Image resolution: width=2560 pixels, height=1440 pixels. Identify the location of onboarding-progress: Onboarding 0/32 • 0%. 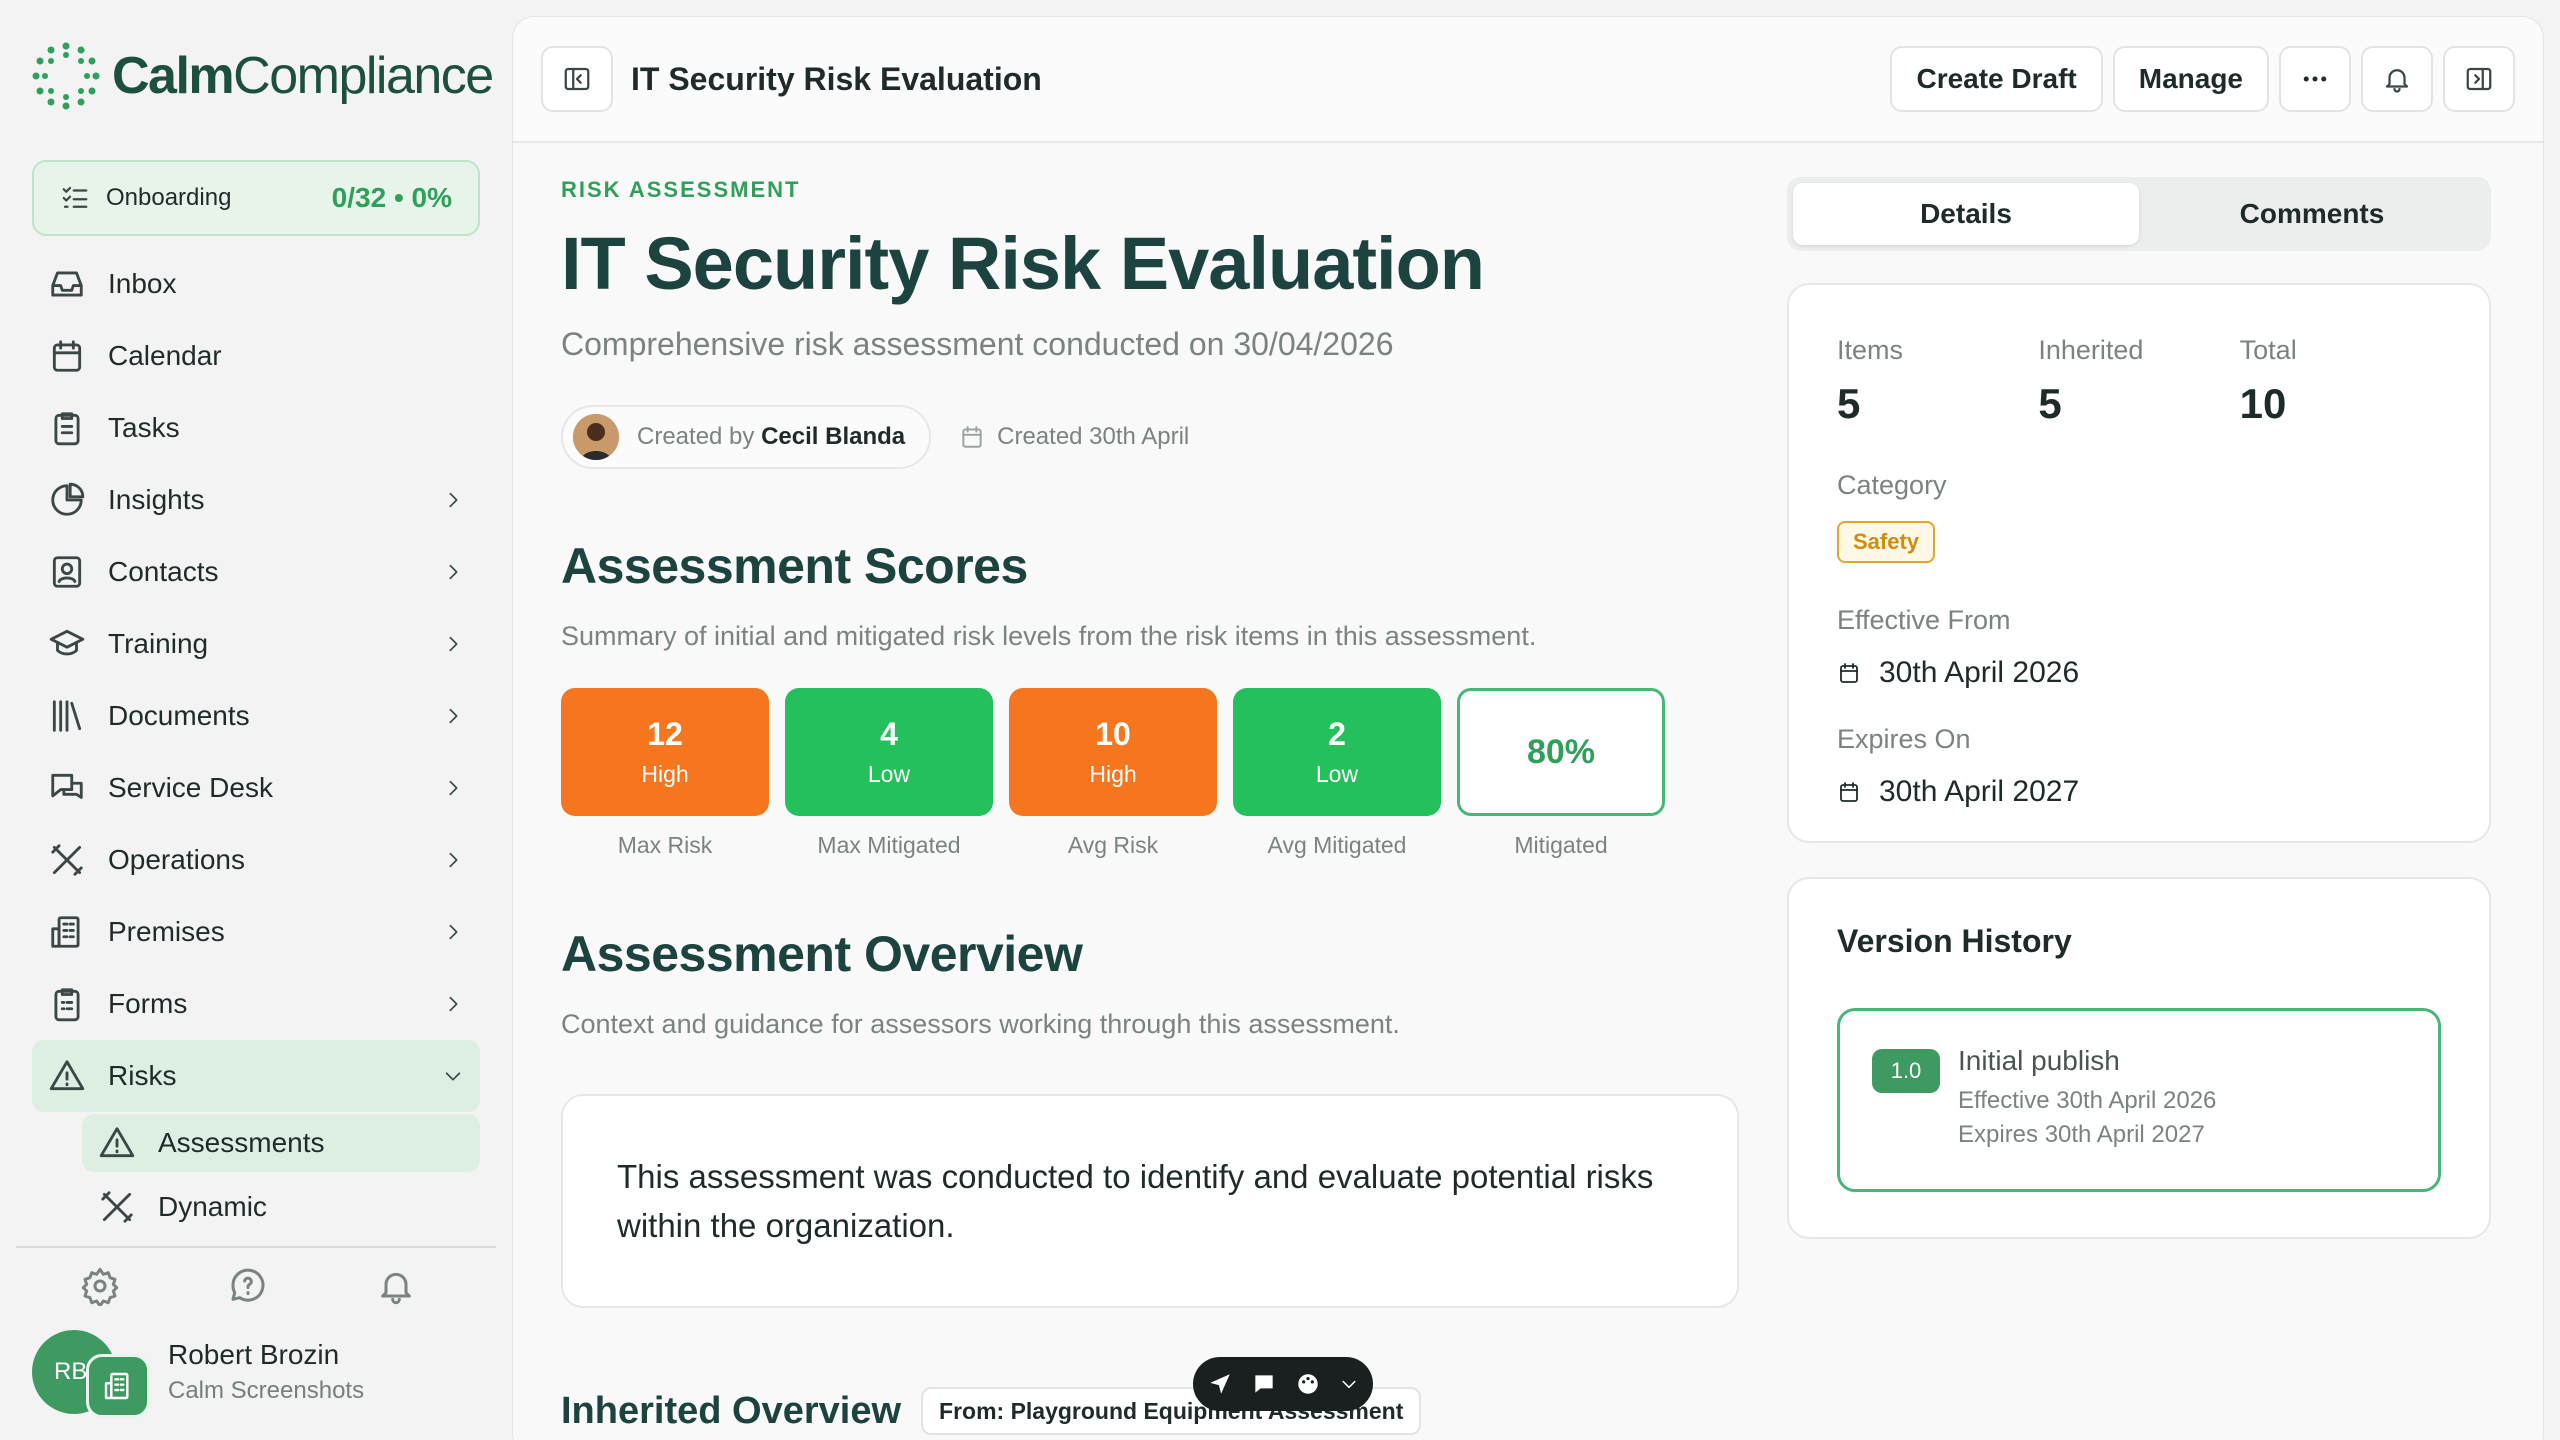
(256, 198).